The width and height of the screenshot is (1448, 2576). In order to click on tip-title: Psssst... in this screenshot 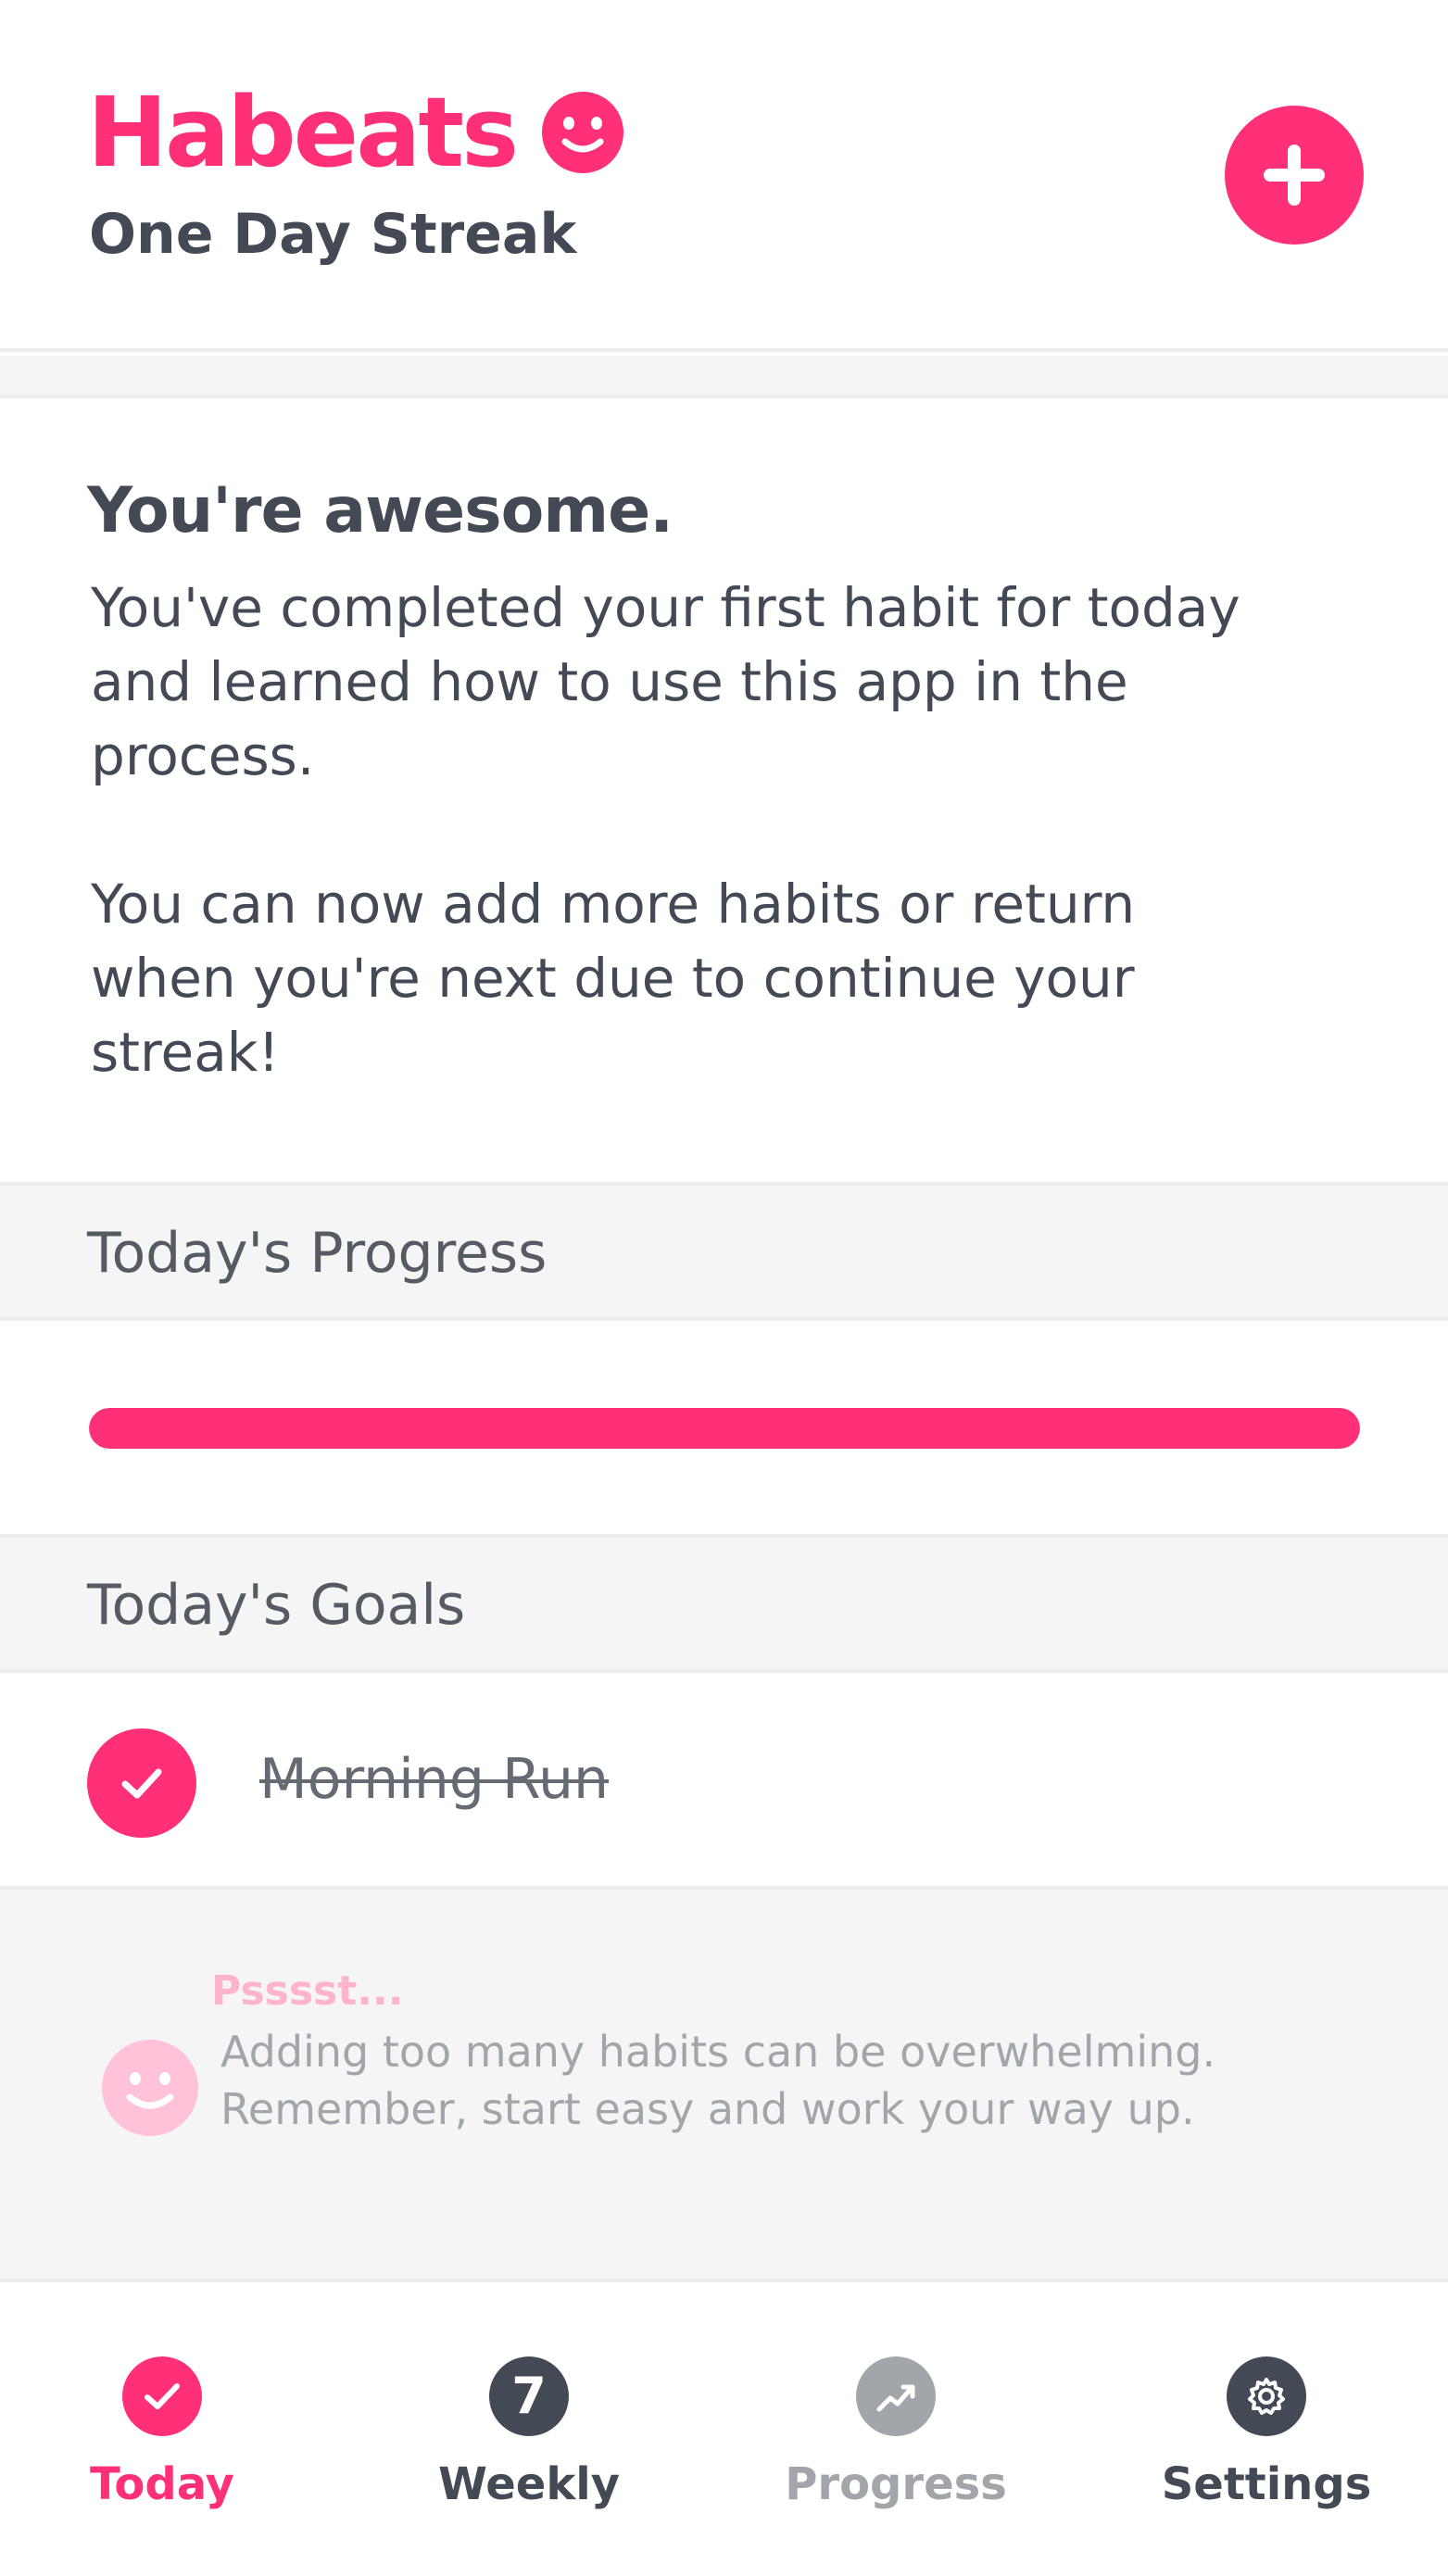, I will do `click(307, 1991)`.